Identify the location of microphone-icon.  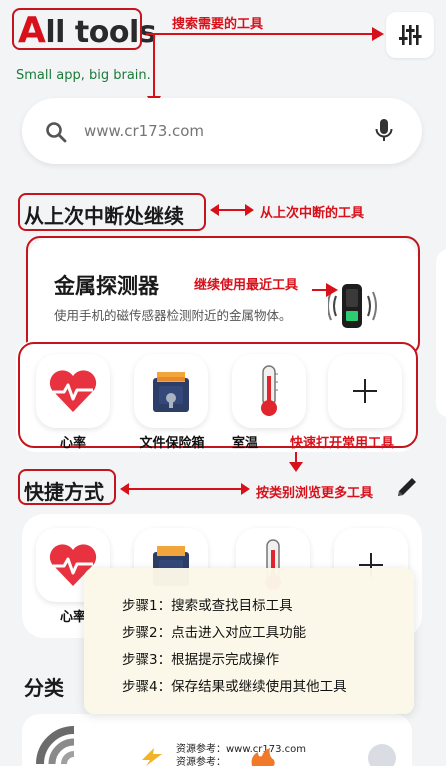
(384, 131).